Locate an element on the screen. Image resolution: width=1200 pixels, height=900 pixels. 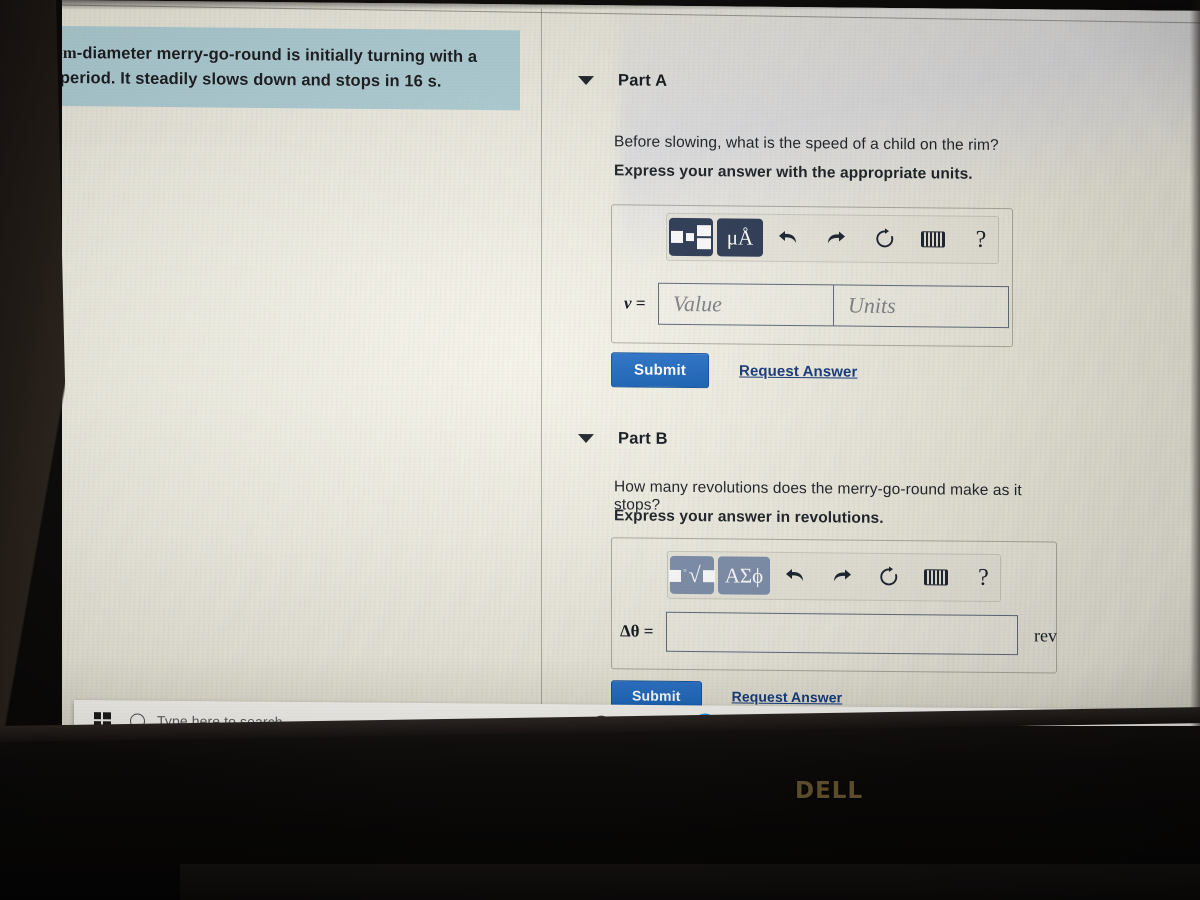
greek-symbols-label: ΑΣϕ is located at coordinates (744, 575).